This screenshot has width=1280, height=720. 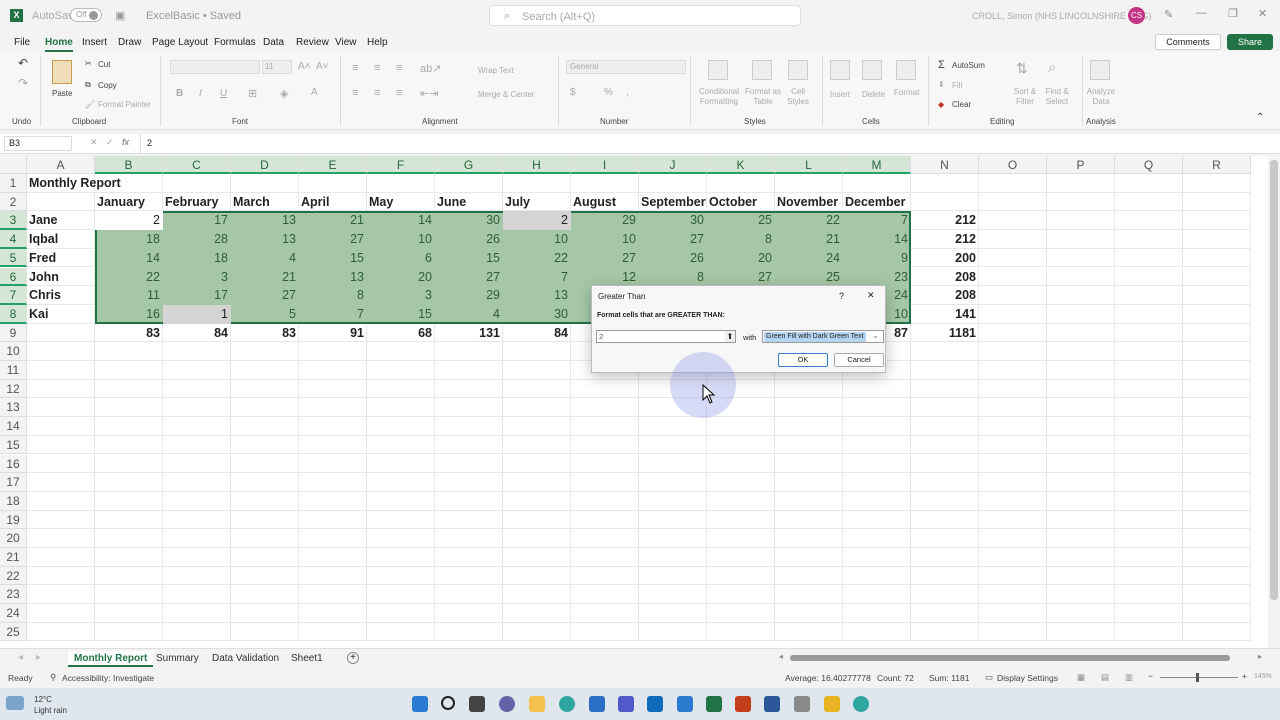 What do you see at coordinates (1260, 117) in the screenshot?
I see `collapse-ribbon-icon: ⌃` at bounding box center [1260, 117].